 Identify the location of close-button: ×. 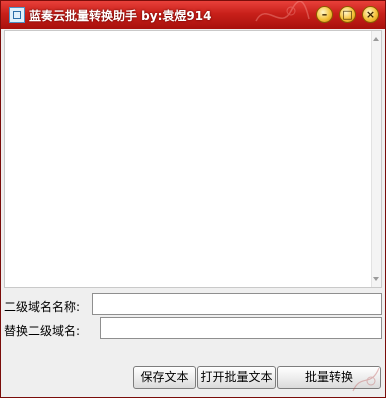
(370, 14).